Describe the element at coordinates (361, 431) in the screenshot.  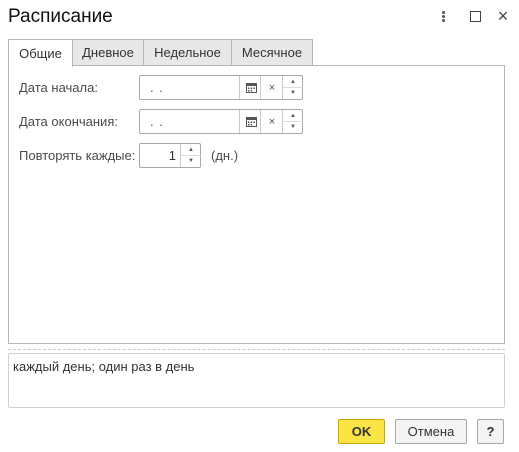
I see `ok-button: OK` at that location.